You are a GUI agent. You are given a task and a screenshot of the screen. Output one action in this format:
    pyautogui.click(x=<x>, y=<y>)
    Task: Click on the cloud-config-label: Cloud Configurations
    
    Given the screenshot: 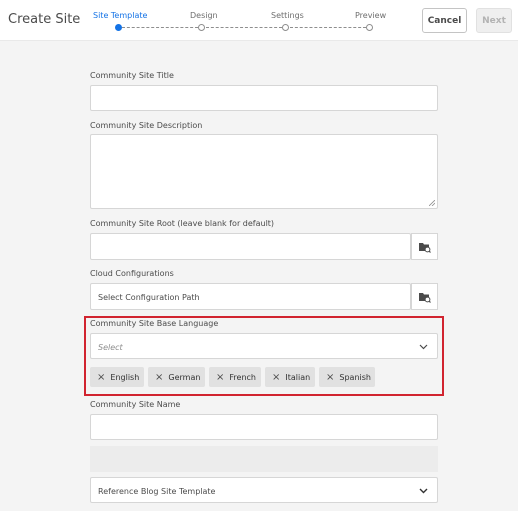 What is the action you would take?
    pyautogui.click(x=132, y=273)
    